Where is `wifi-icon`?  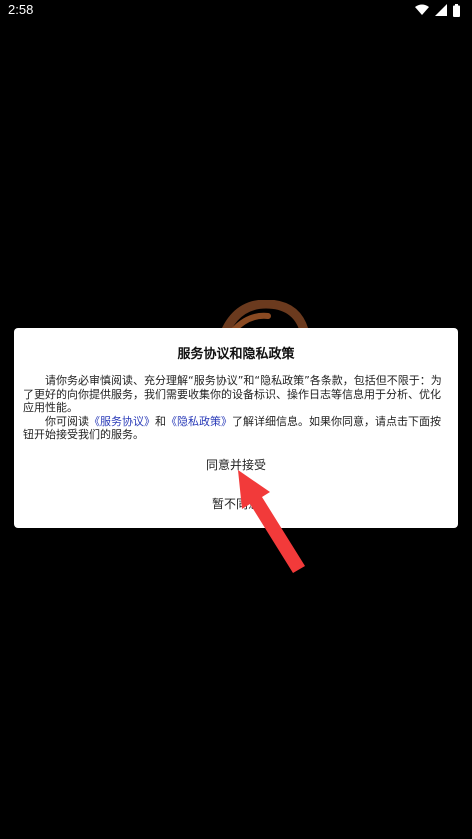 wifi-icon is located at coordinates (422, 10).